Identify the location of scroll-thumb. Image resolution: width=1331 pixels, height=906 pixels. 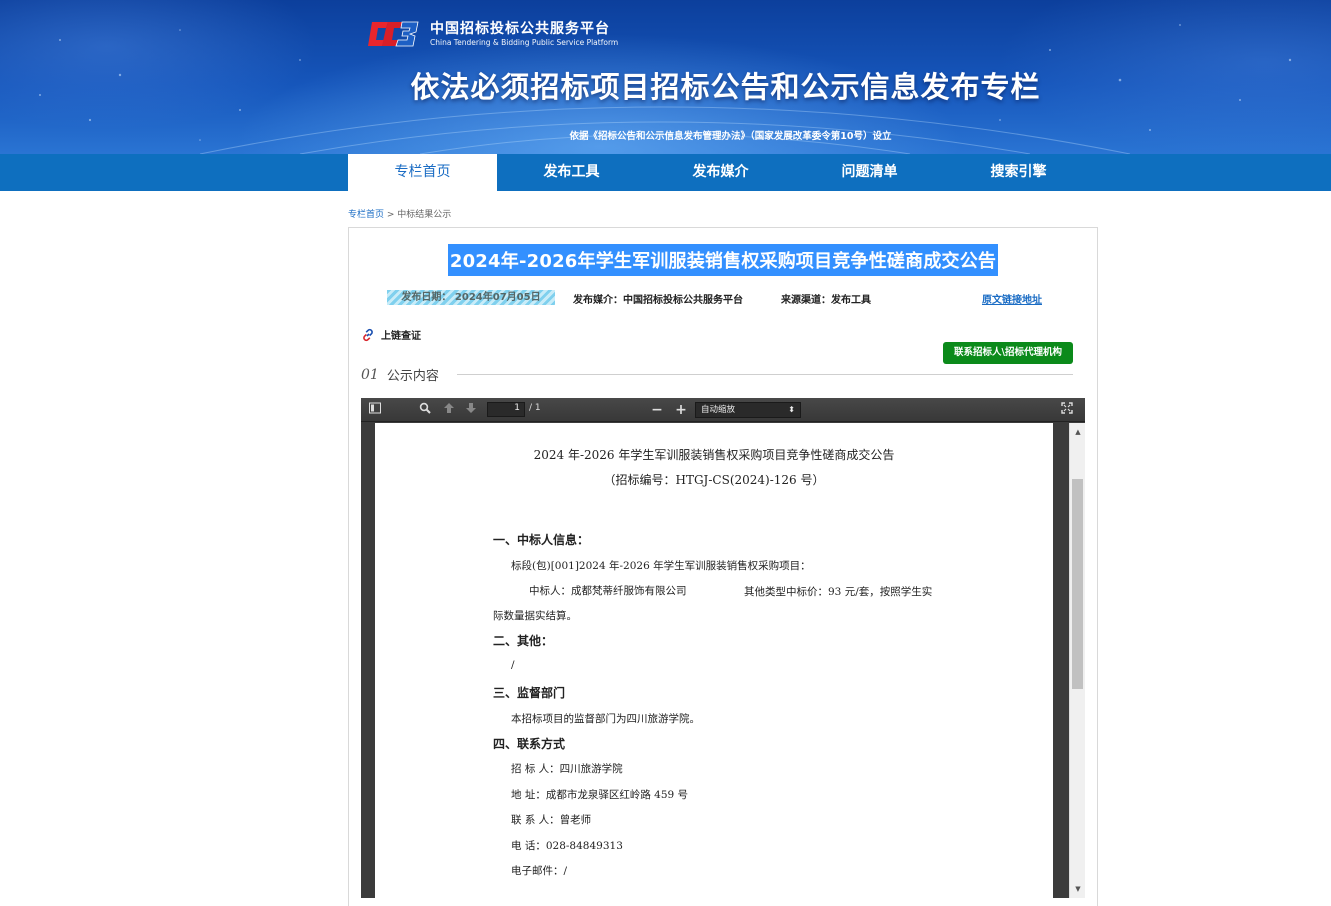
(1077, 584).